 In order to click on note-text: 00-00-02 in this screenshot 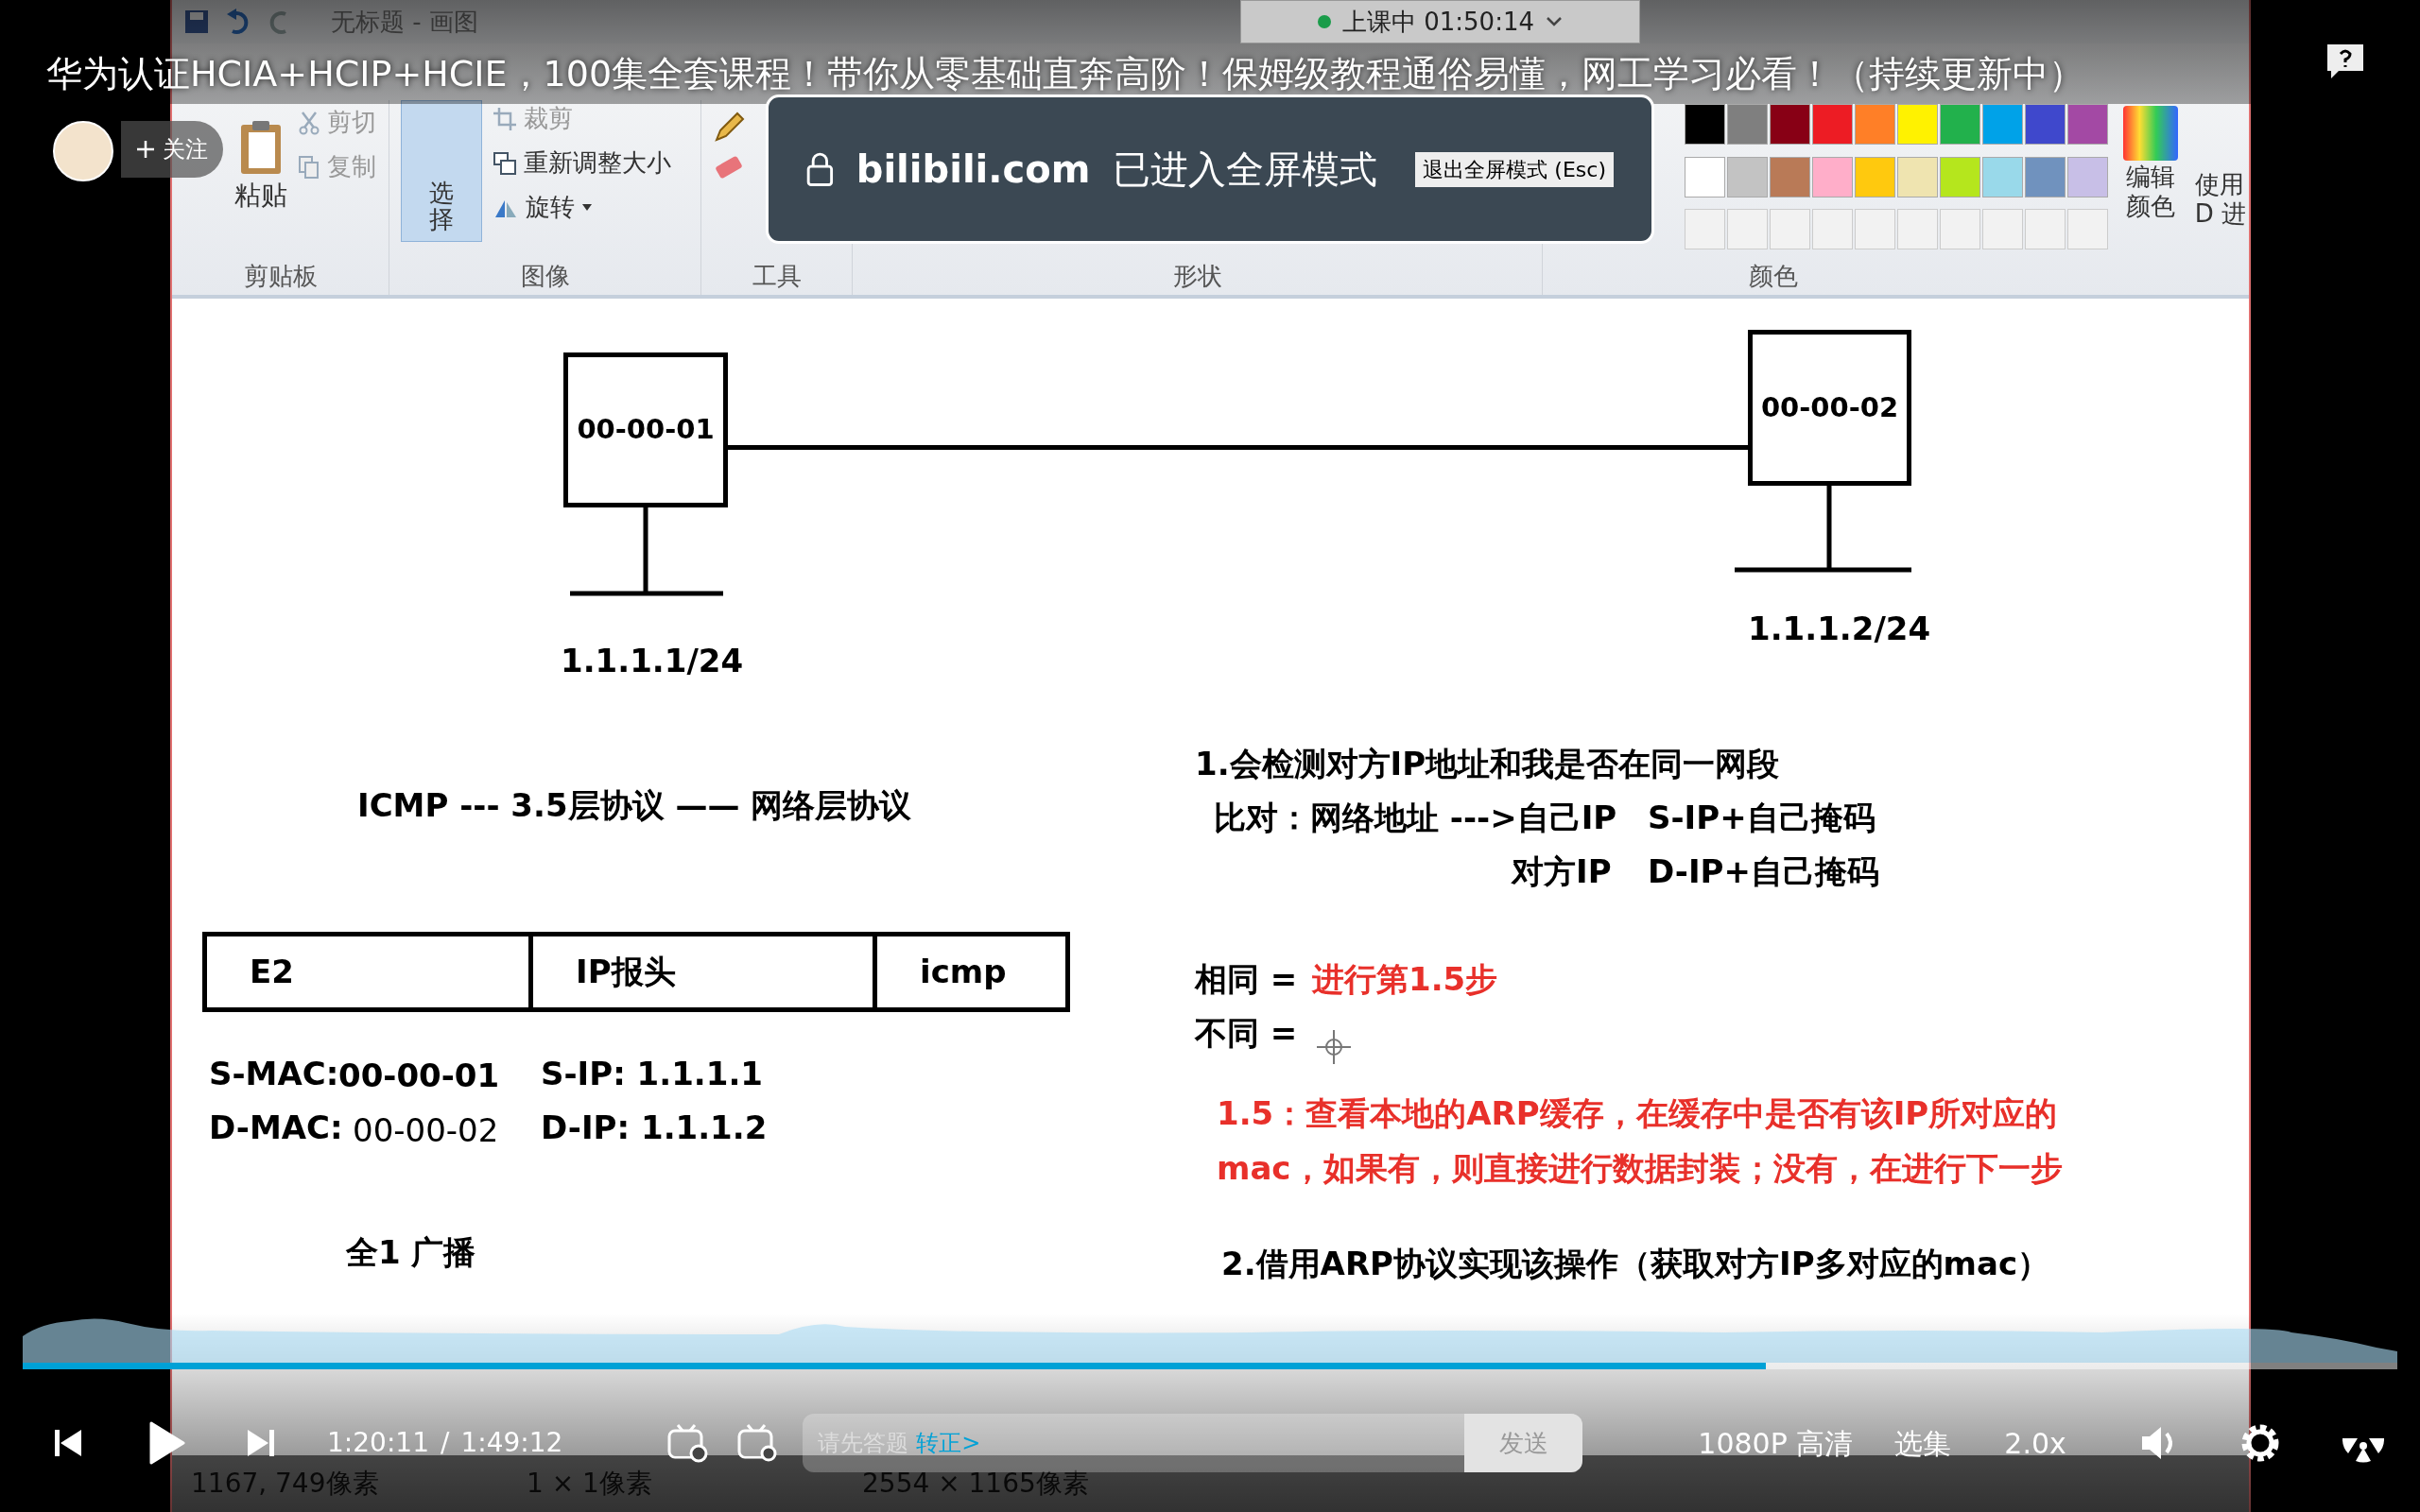, I will do `click(426, 1130)`.